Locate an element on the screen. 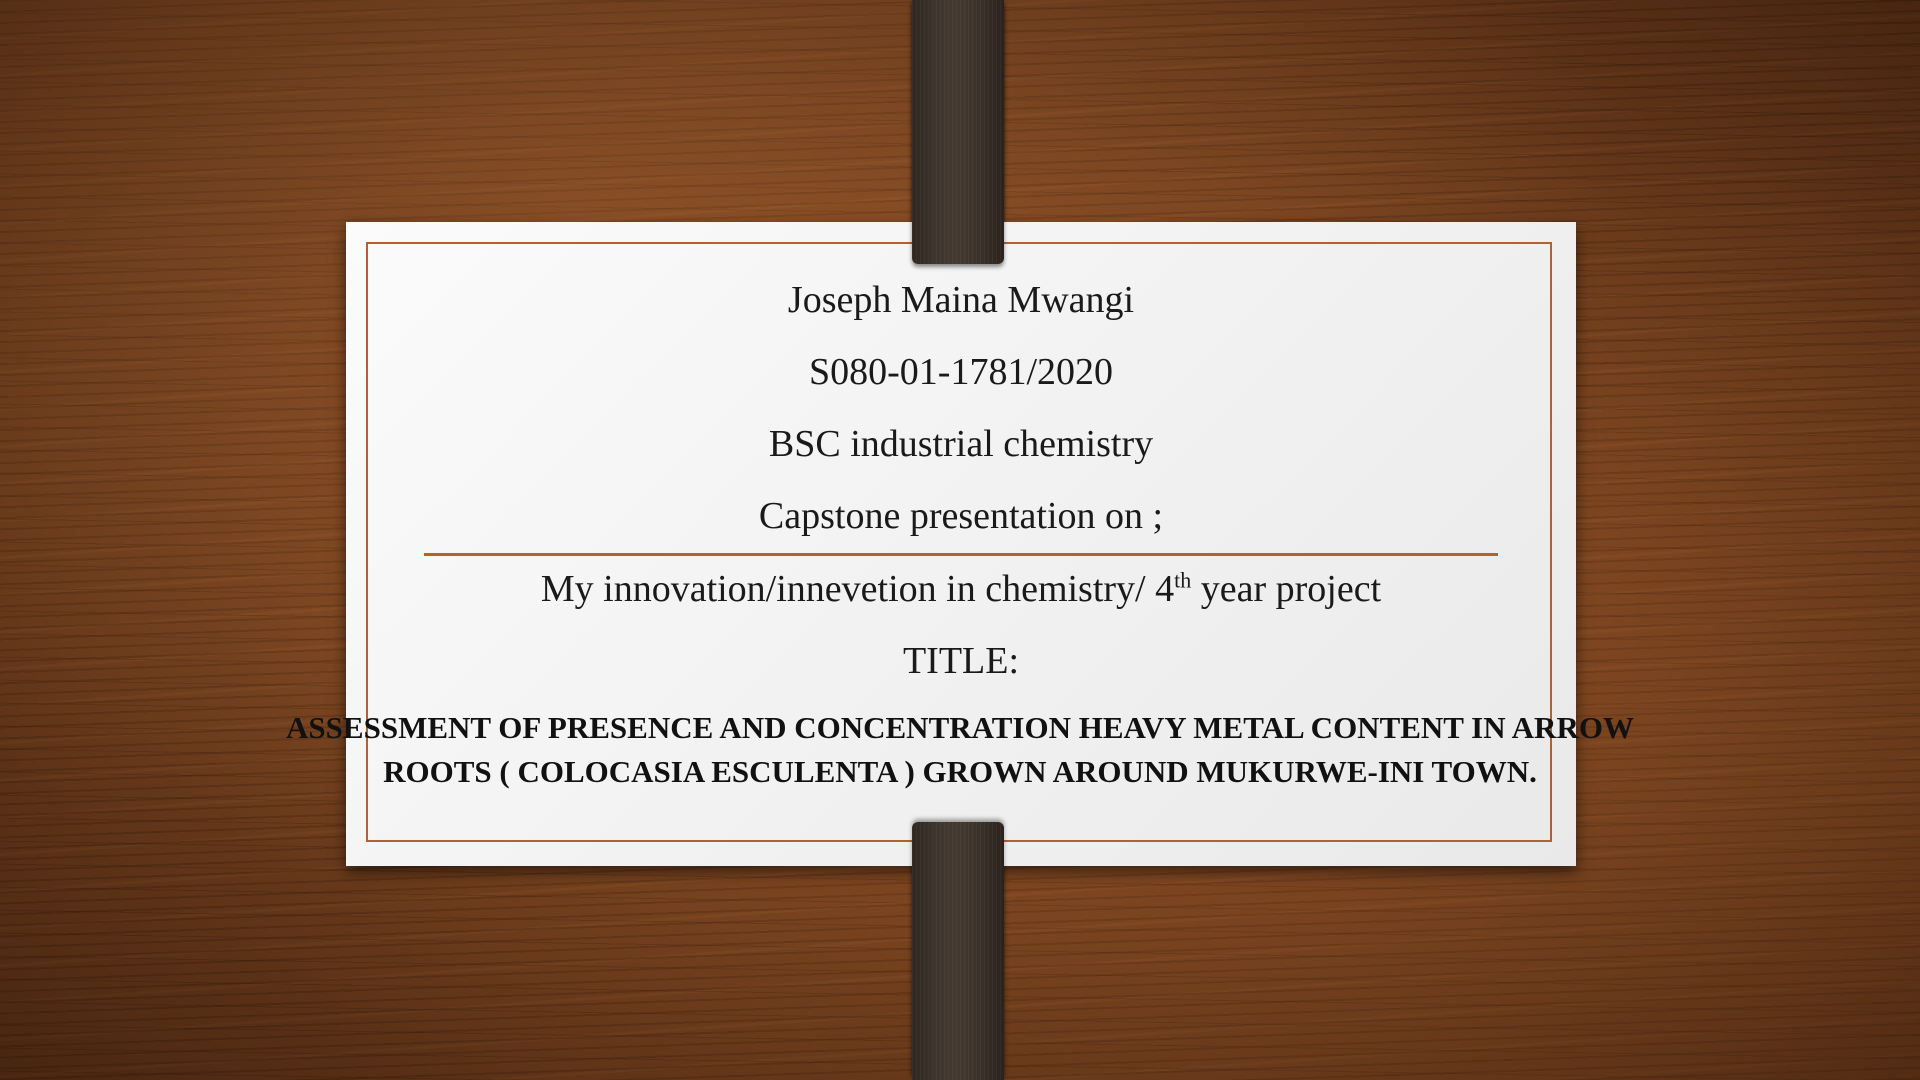  author-name: Joseph Maina Mwangi is located at coordinates (961, 300).